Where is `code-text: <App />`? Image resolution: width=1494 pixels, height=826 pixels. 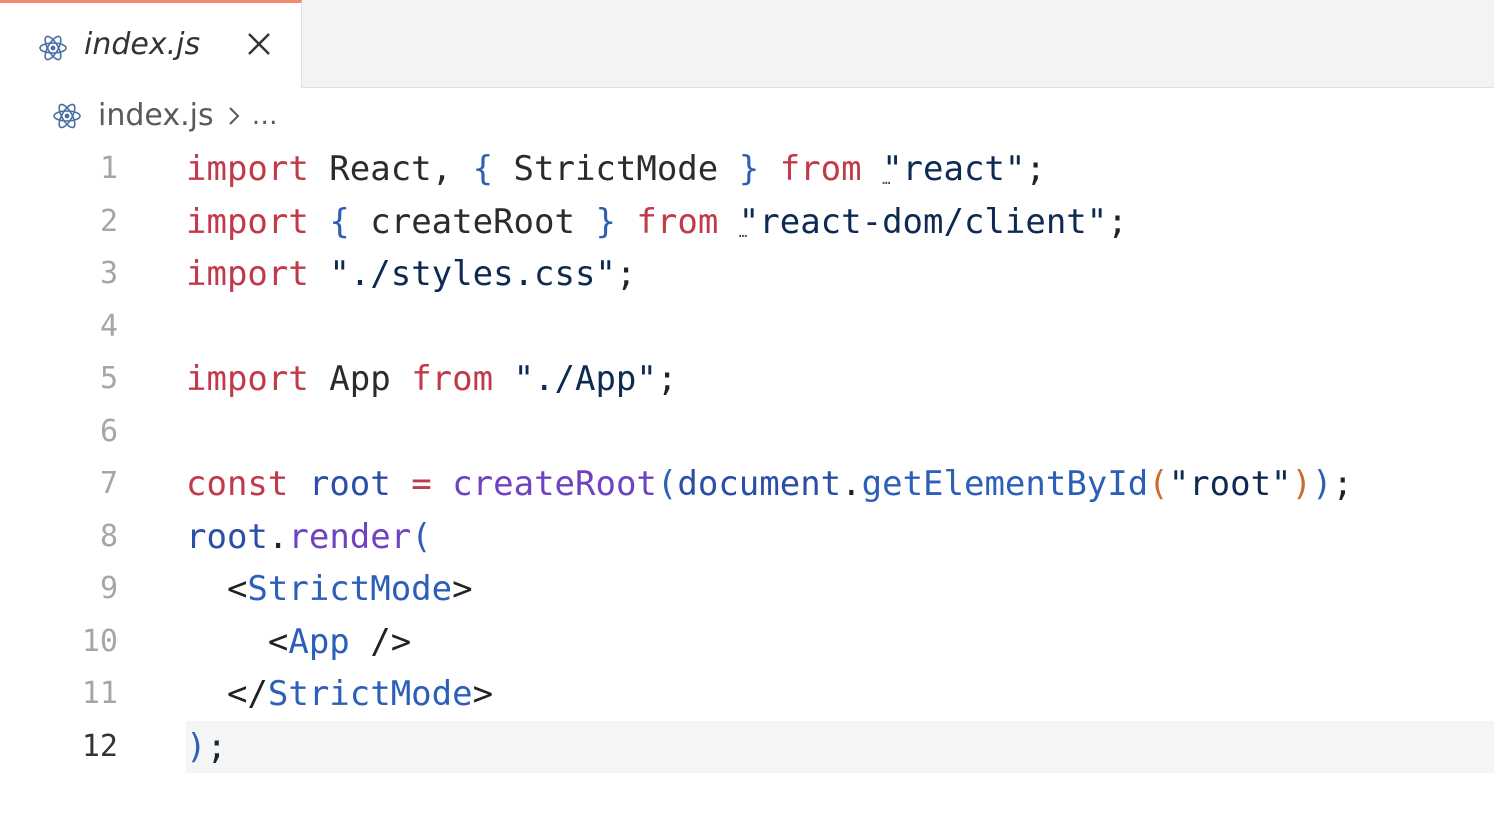
code-text: <App /> is located at coordinates (840, 642).